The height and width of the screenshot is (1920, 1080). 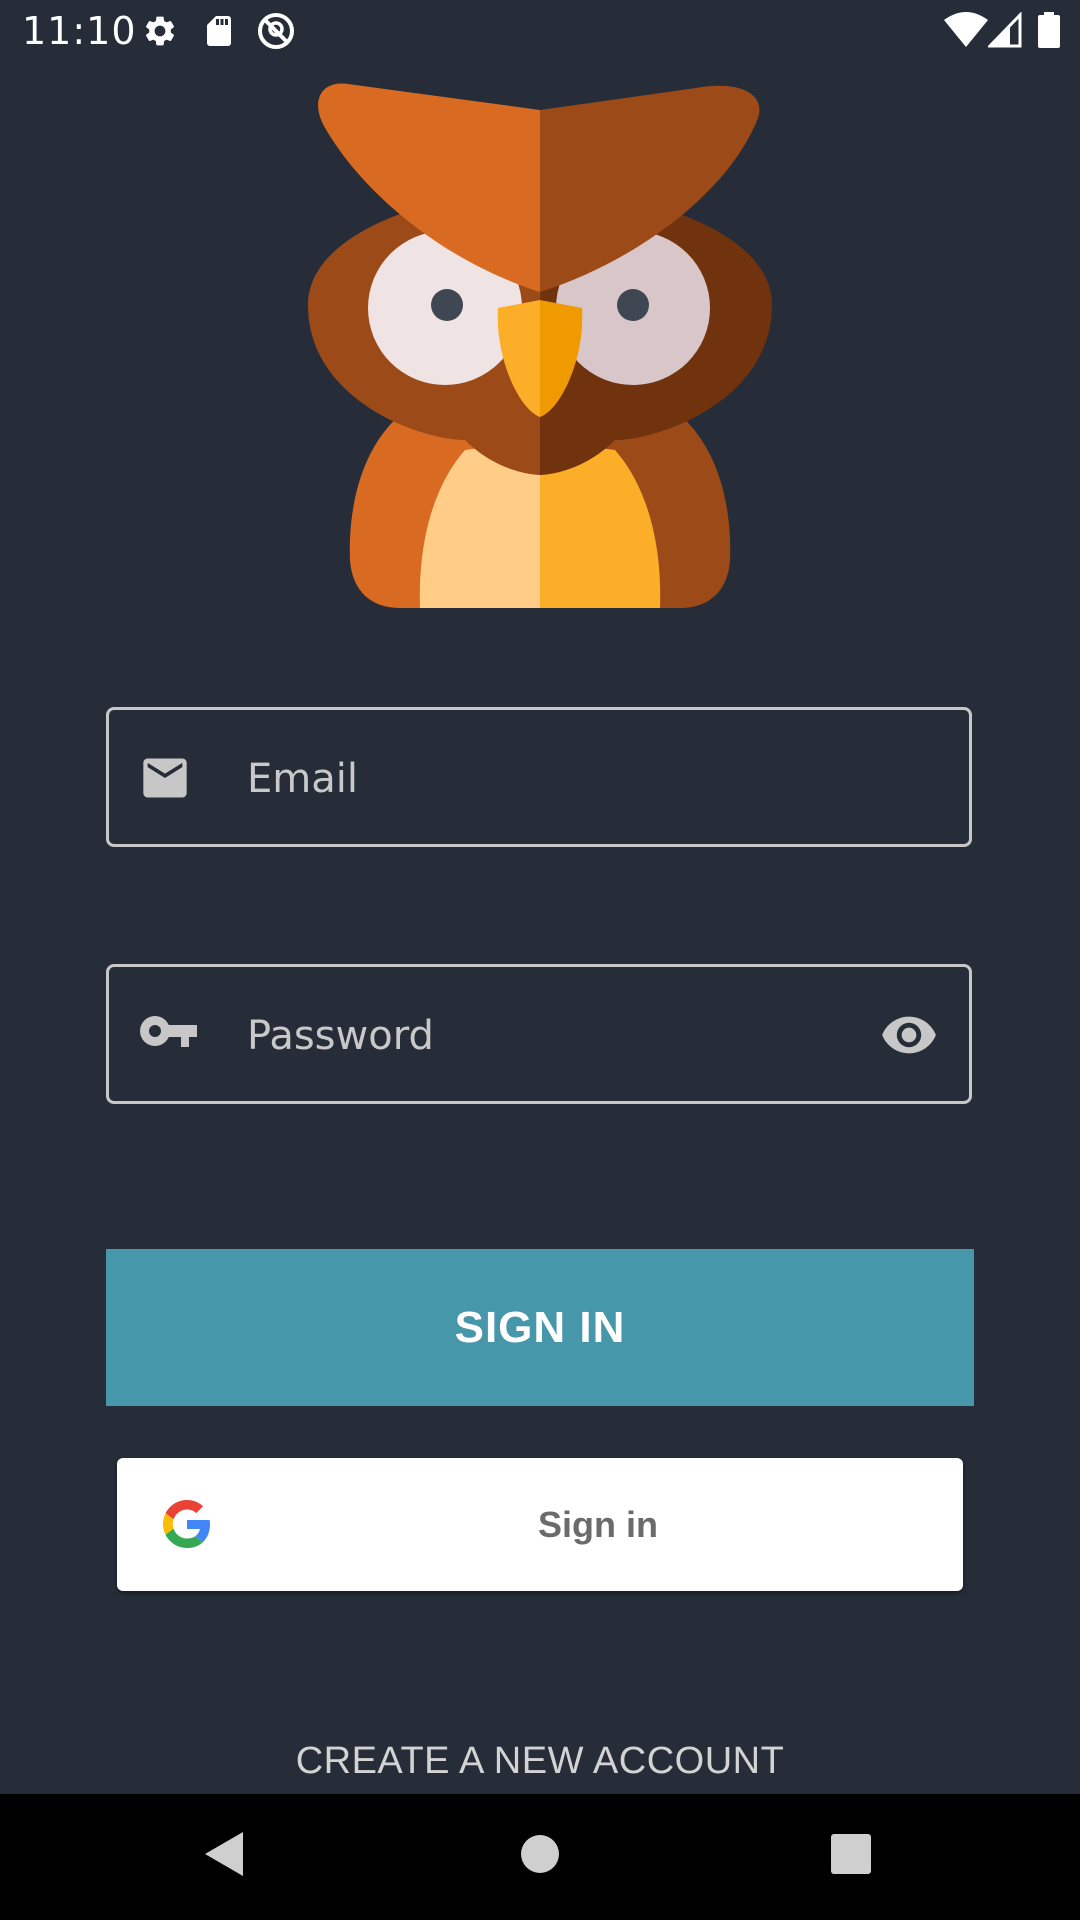 I want to click on navigation-bar, so click(x=540, y=1857).